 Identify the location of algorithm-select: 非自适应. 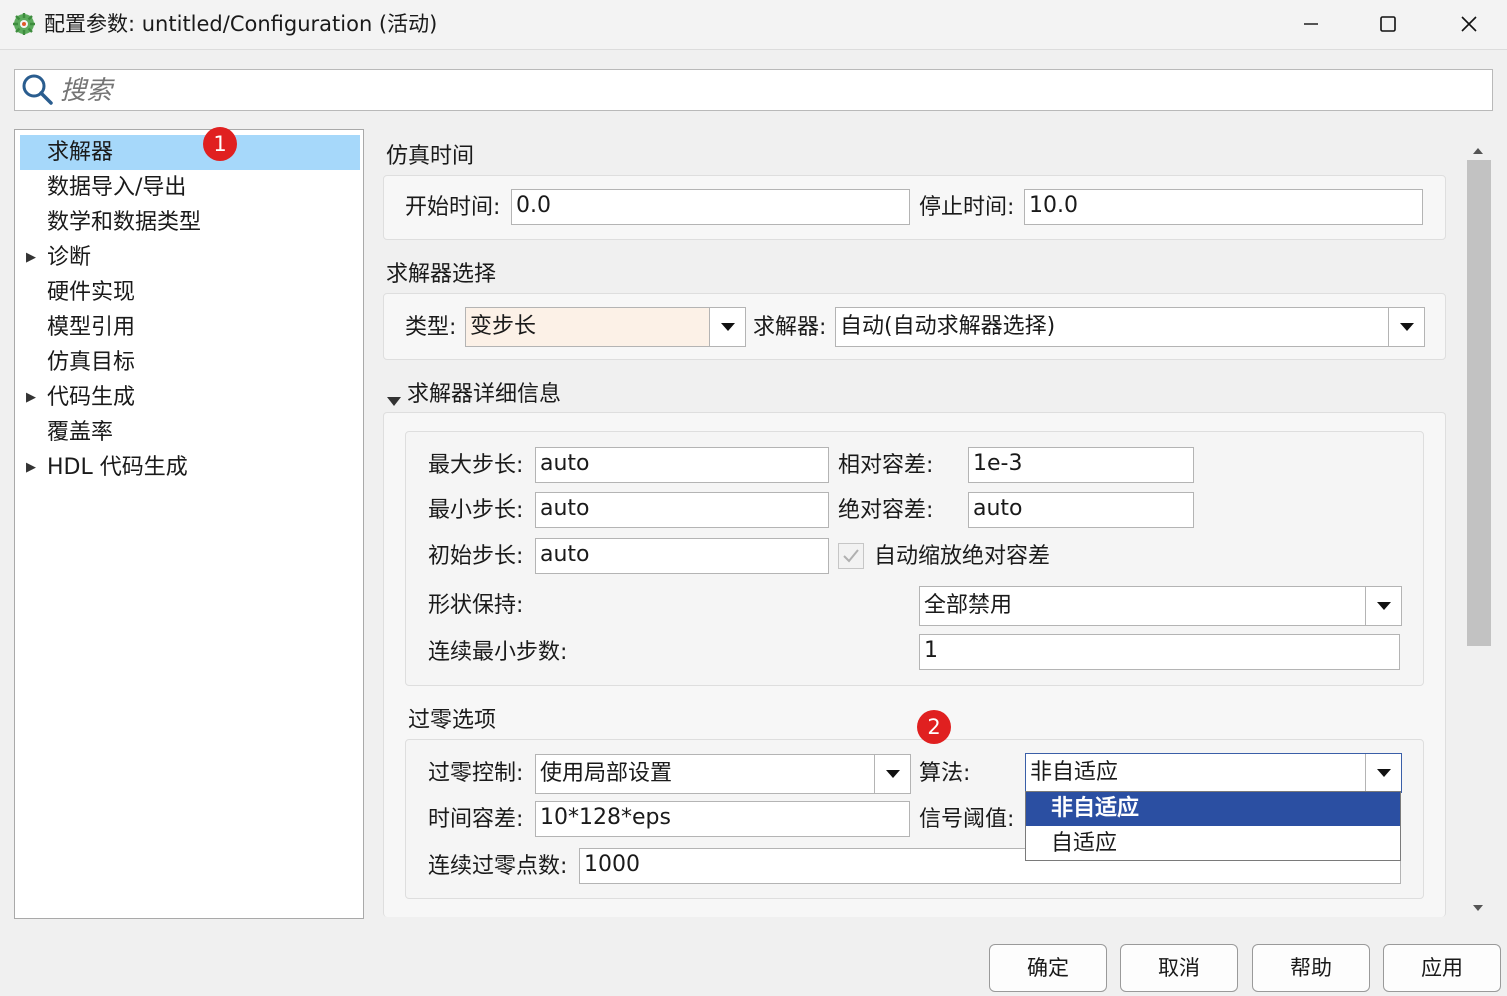
(1213, 773).